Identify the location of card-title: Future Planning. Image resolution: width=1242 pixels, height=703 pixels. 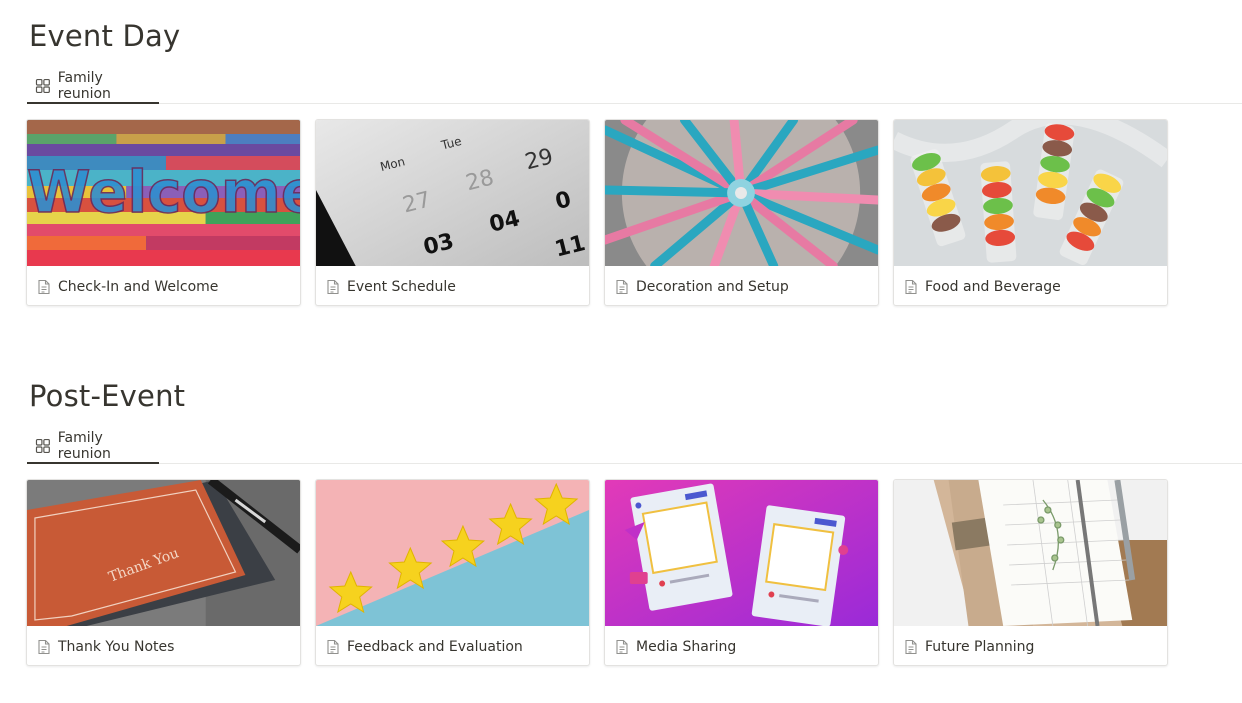
(980, 646).